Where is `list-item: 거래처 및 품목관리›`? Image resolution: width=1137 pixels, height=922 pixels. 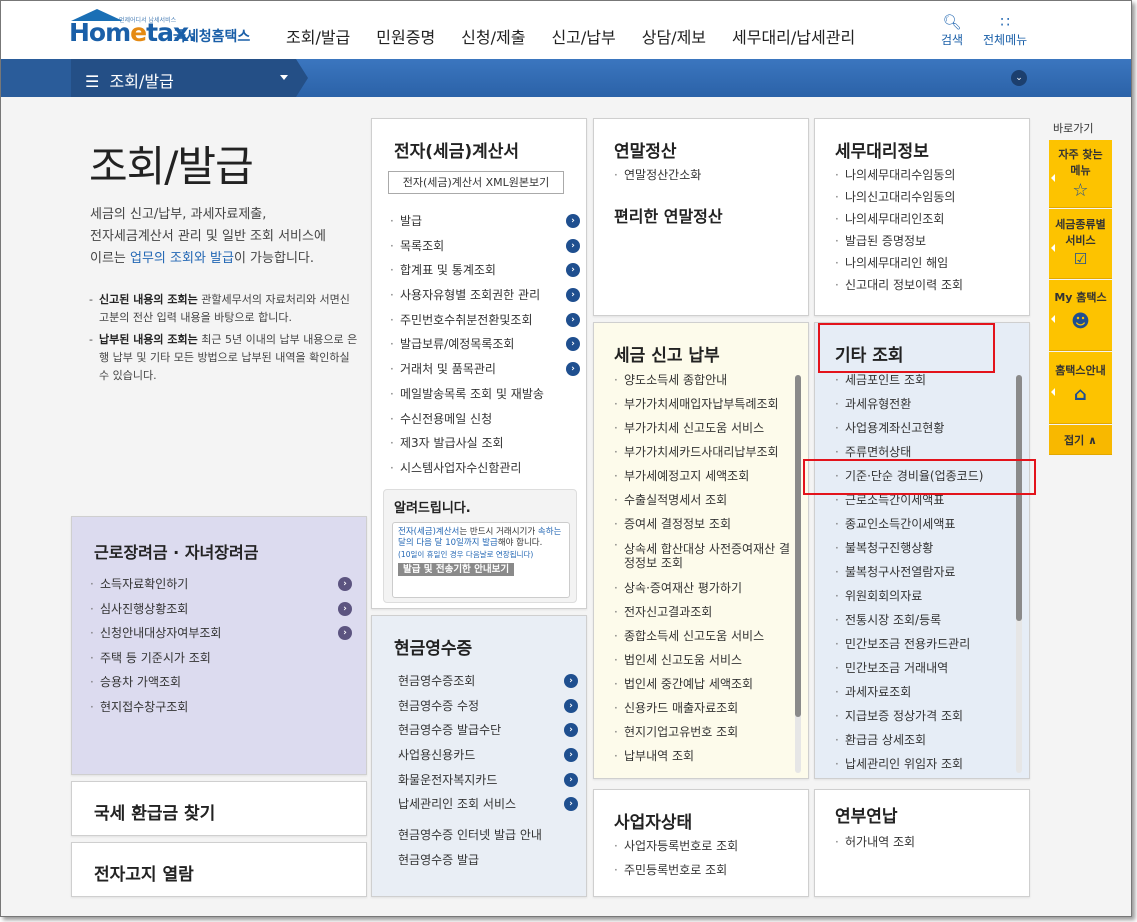
list-item: 거래처 및 품목관리› is located at coordinates (485, 371).